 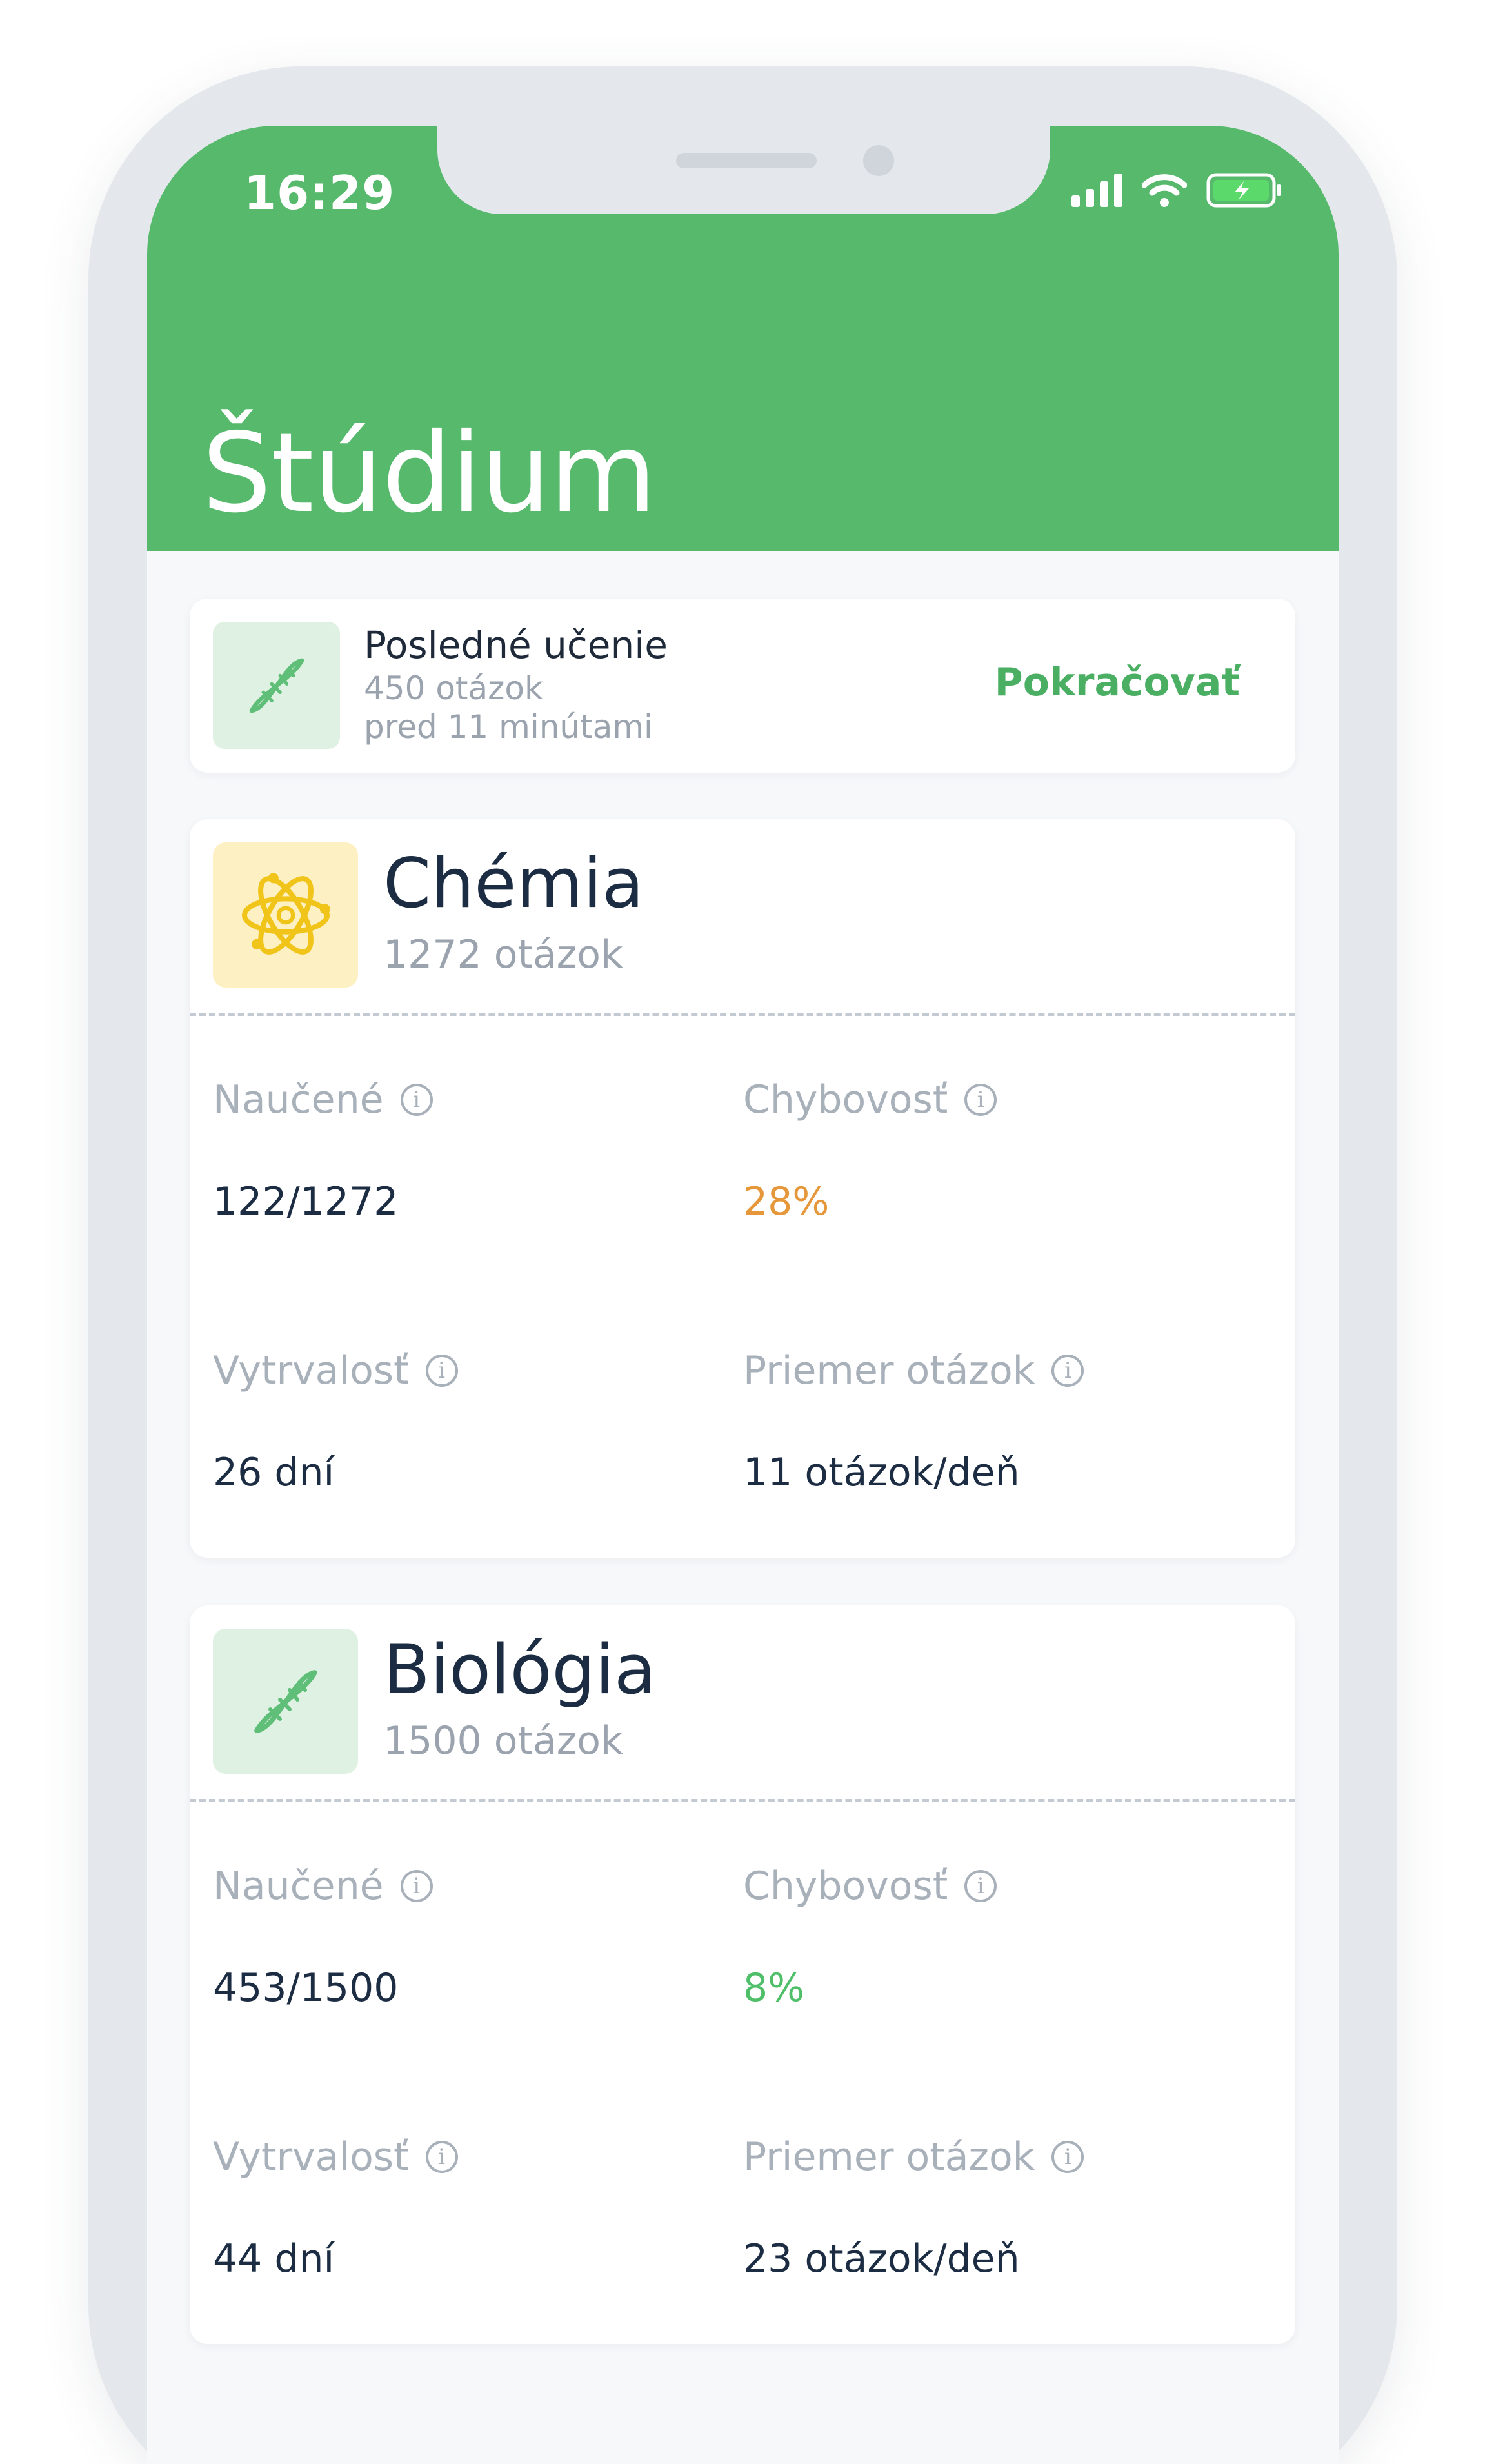 I want to click on status-icons, so click(x=1177, y=190).